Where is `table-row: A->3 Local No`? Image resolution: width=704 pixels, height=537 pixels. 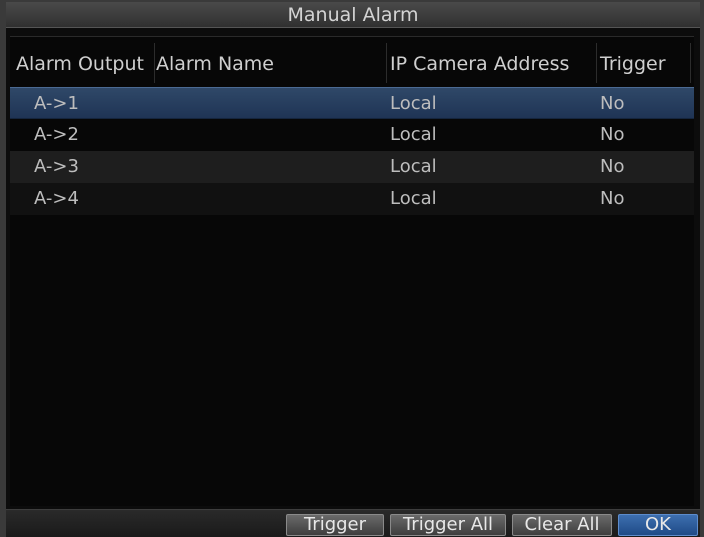
table-row: A->3 Local No is located at coordinates (352, 167).